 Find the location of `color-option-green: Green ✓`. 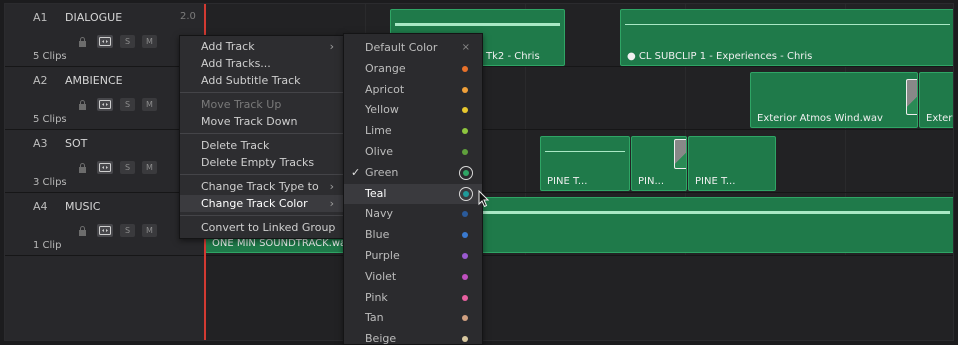

color-option-green: Green ✓ is located at coordinates (413, 173).